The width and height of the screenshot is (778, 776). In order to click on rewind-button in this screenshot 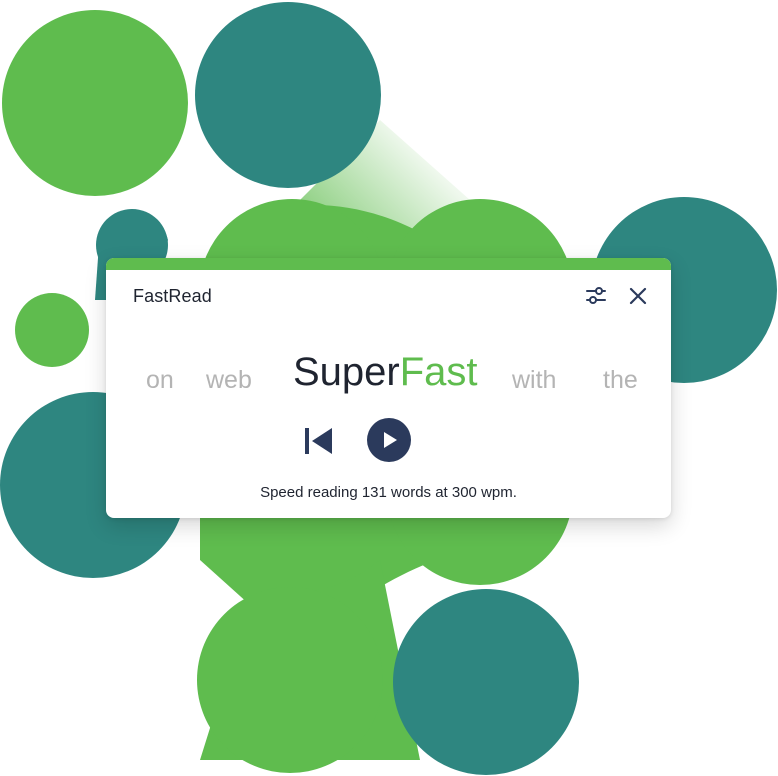, I will do `click(319, 441)`.